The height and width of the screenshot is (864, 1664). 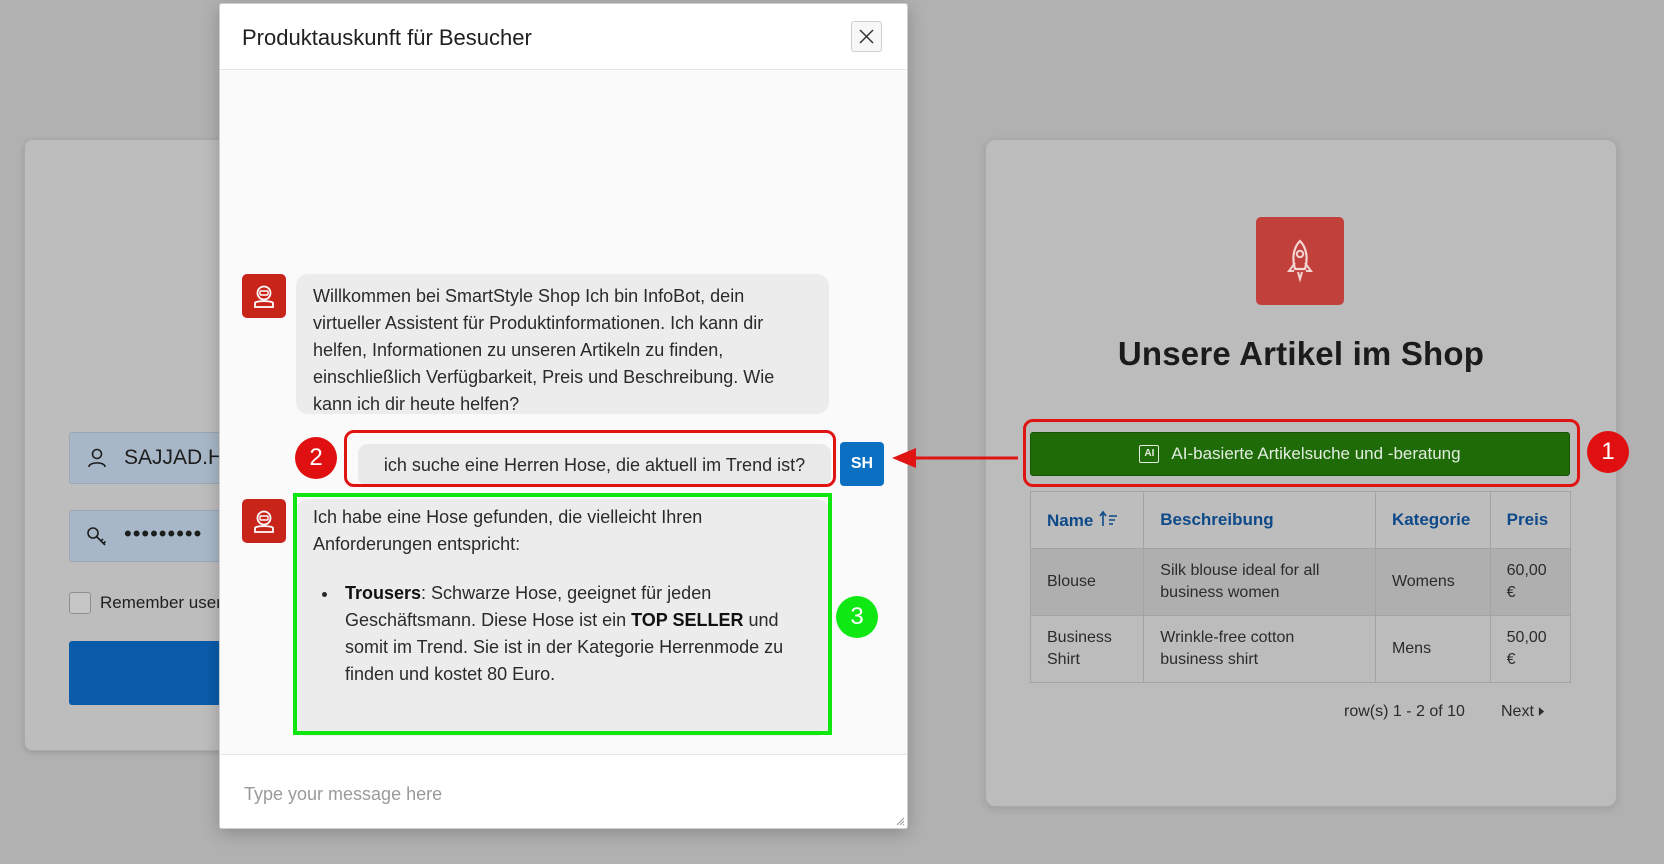 What do you see at coordinates (1087, 649) in the screenshot?
I see `cell-name: Business Shirt` at bounding box center [1087, 649].